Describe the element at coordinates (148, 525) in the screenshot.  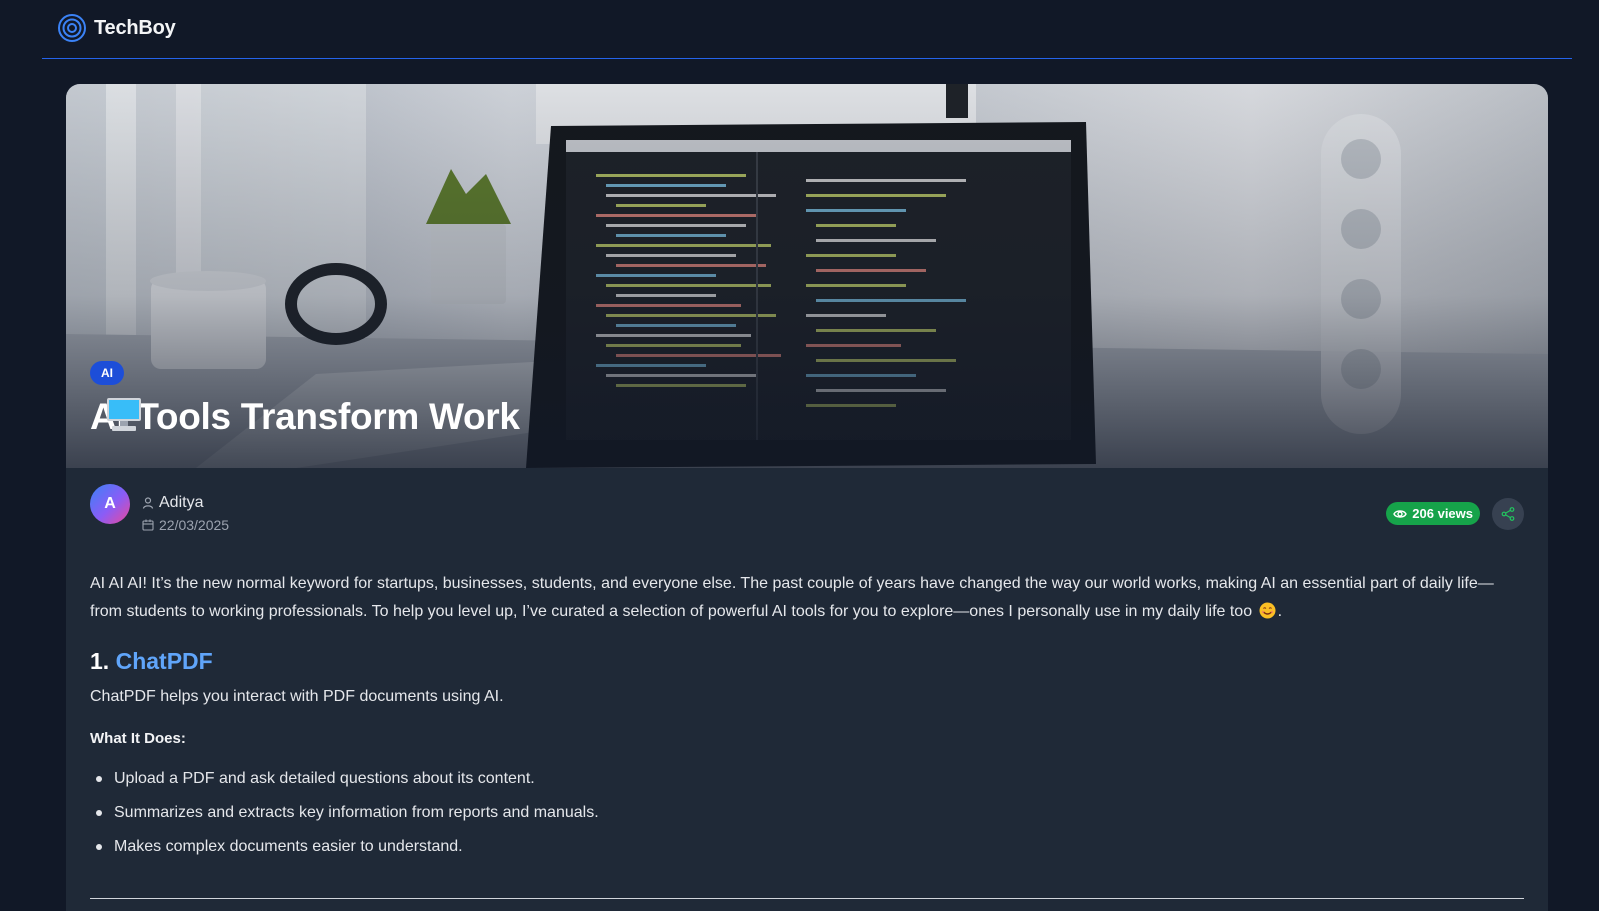
I see `calendar-icon` at that location.